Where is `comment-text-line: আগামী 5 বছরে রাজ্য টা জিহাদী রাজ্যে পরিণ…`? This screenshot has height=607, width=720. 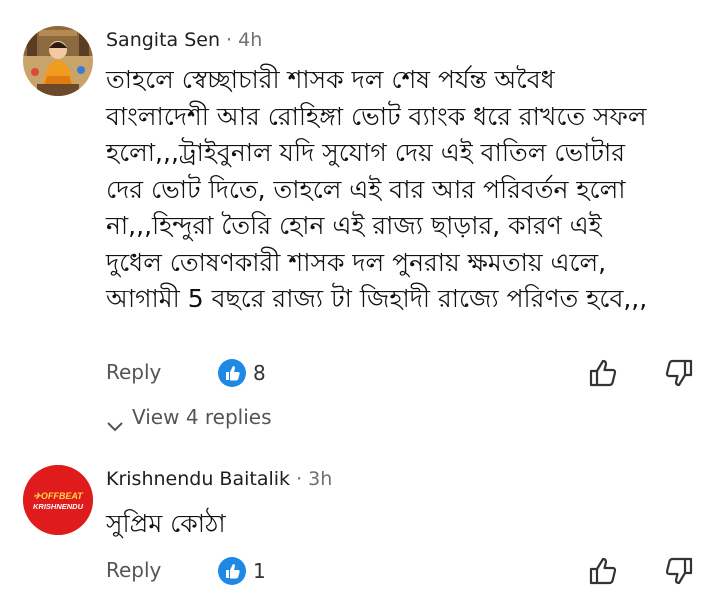
comment-text-line: আগামী 5 বছরে রাজ্য টা জিহাদী রাজ্যে পরিণ… is located at coordinates (377, 298).